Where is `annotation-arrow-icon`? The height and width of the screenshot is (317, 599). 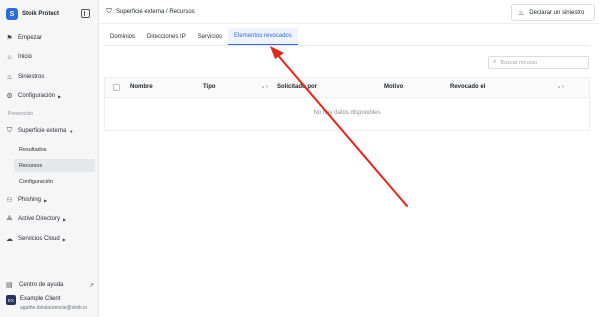 annotation-arrow-icon is located at coordinates (339, 126).